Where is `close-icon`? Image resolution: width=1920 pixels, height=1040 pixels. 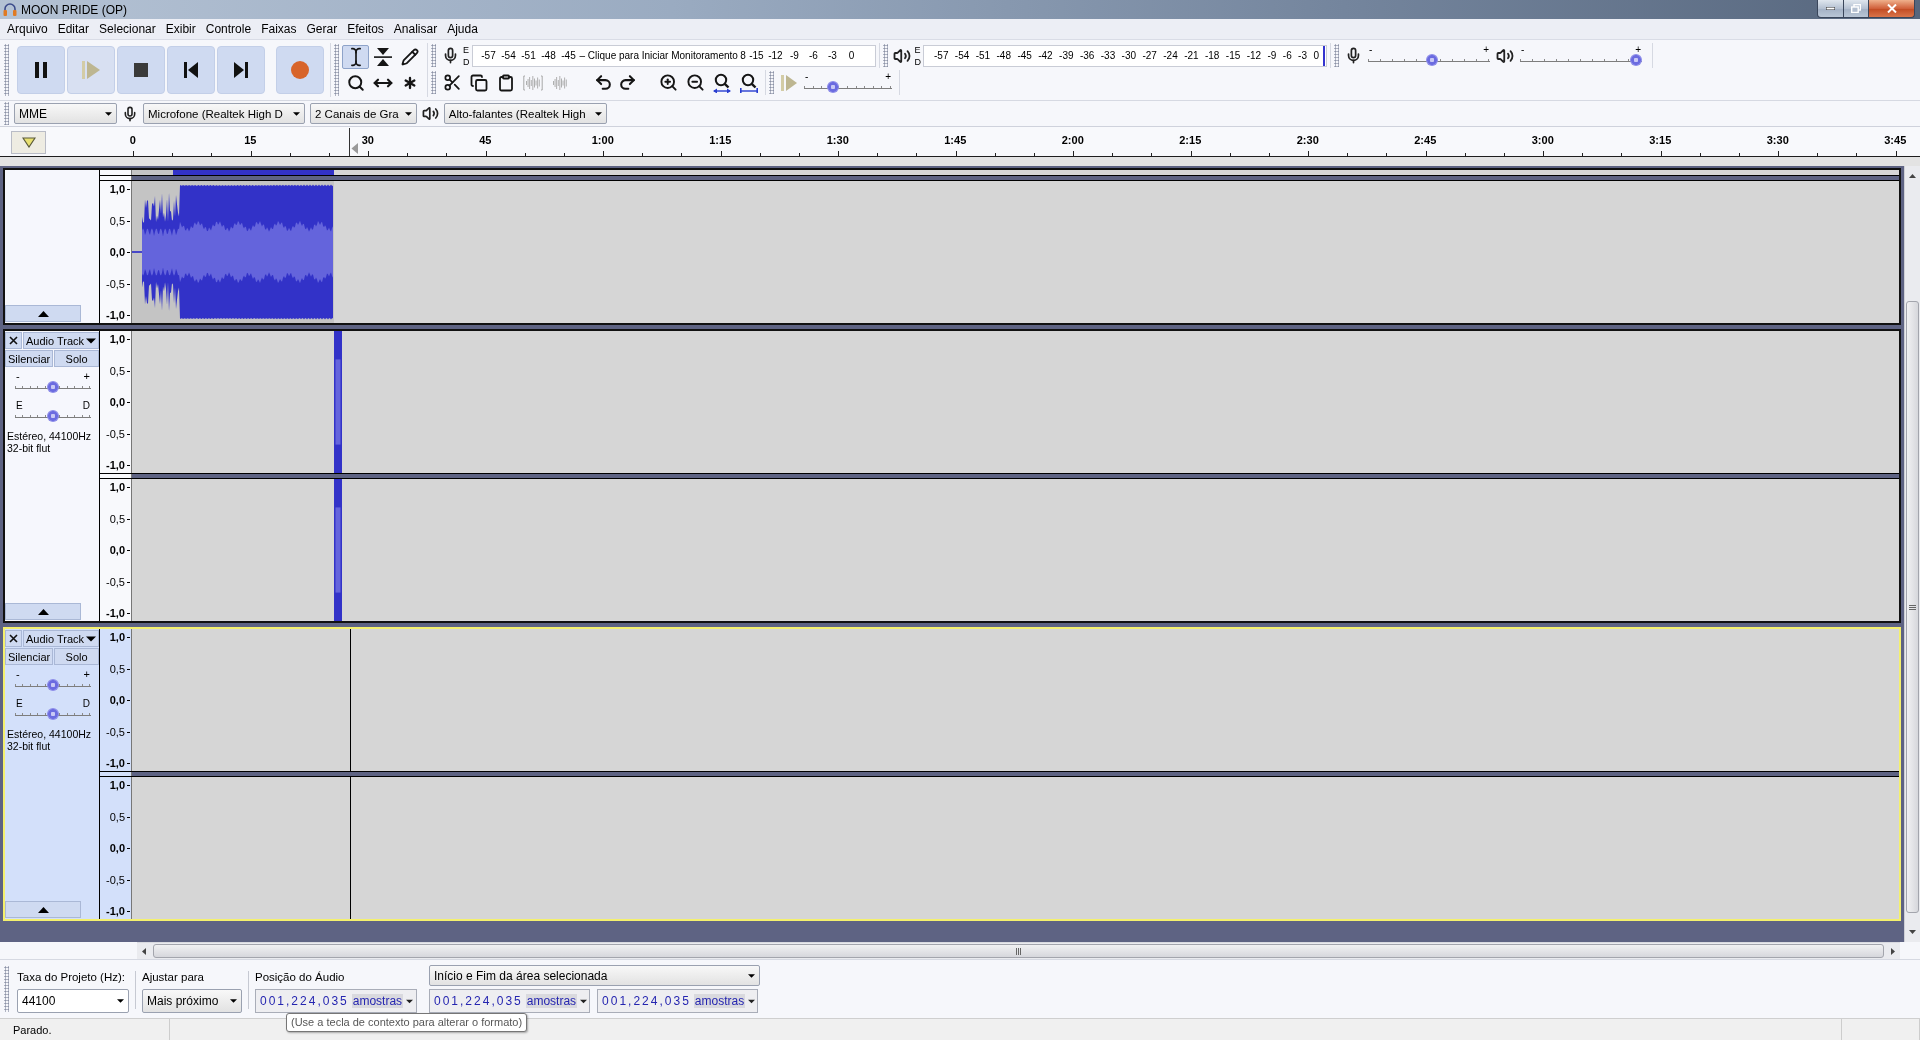 close-icon is located at coordinates (13, 340).